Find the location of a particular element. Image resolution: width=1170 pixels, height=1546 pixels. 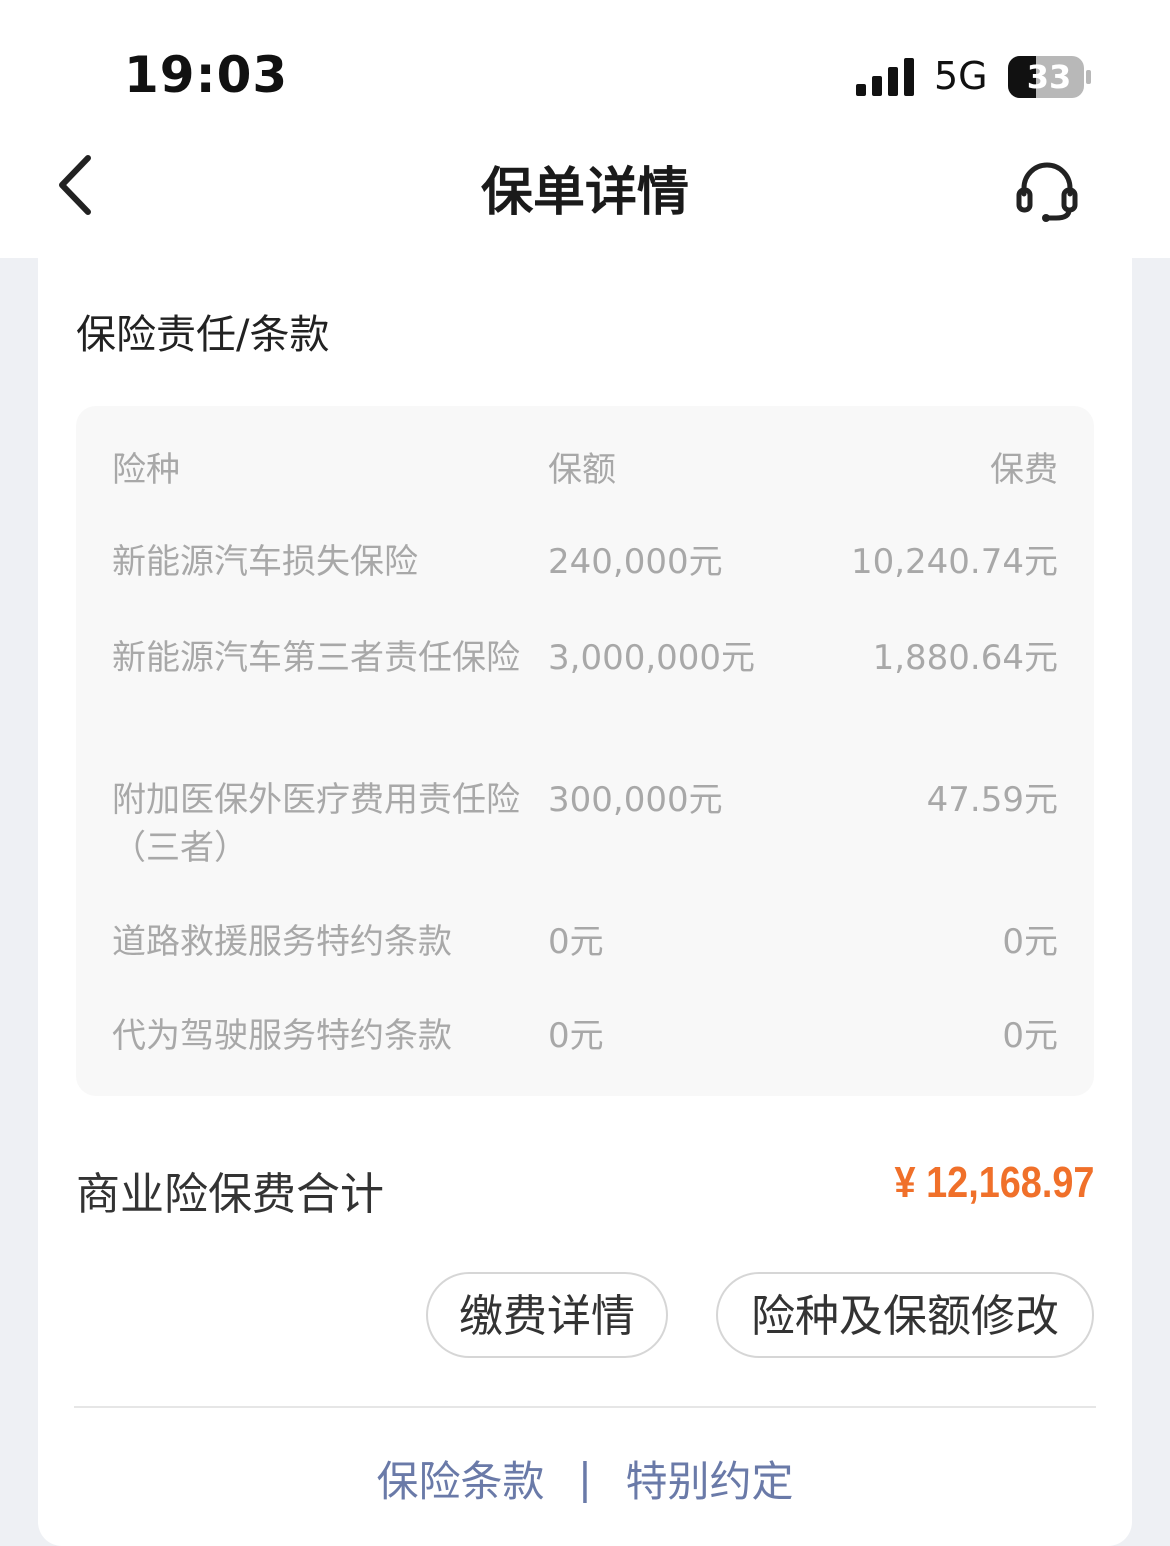

signal-bars-icon is located at coordinates (885, 77).